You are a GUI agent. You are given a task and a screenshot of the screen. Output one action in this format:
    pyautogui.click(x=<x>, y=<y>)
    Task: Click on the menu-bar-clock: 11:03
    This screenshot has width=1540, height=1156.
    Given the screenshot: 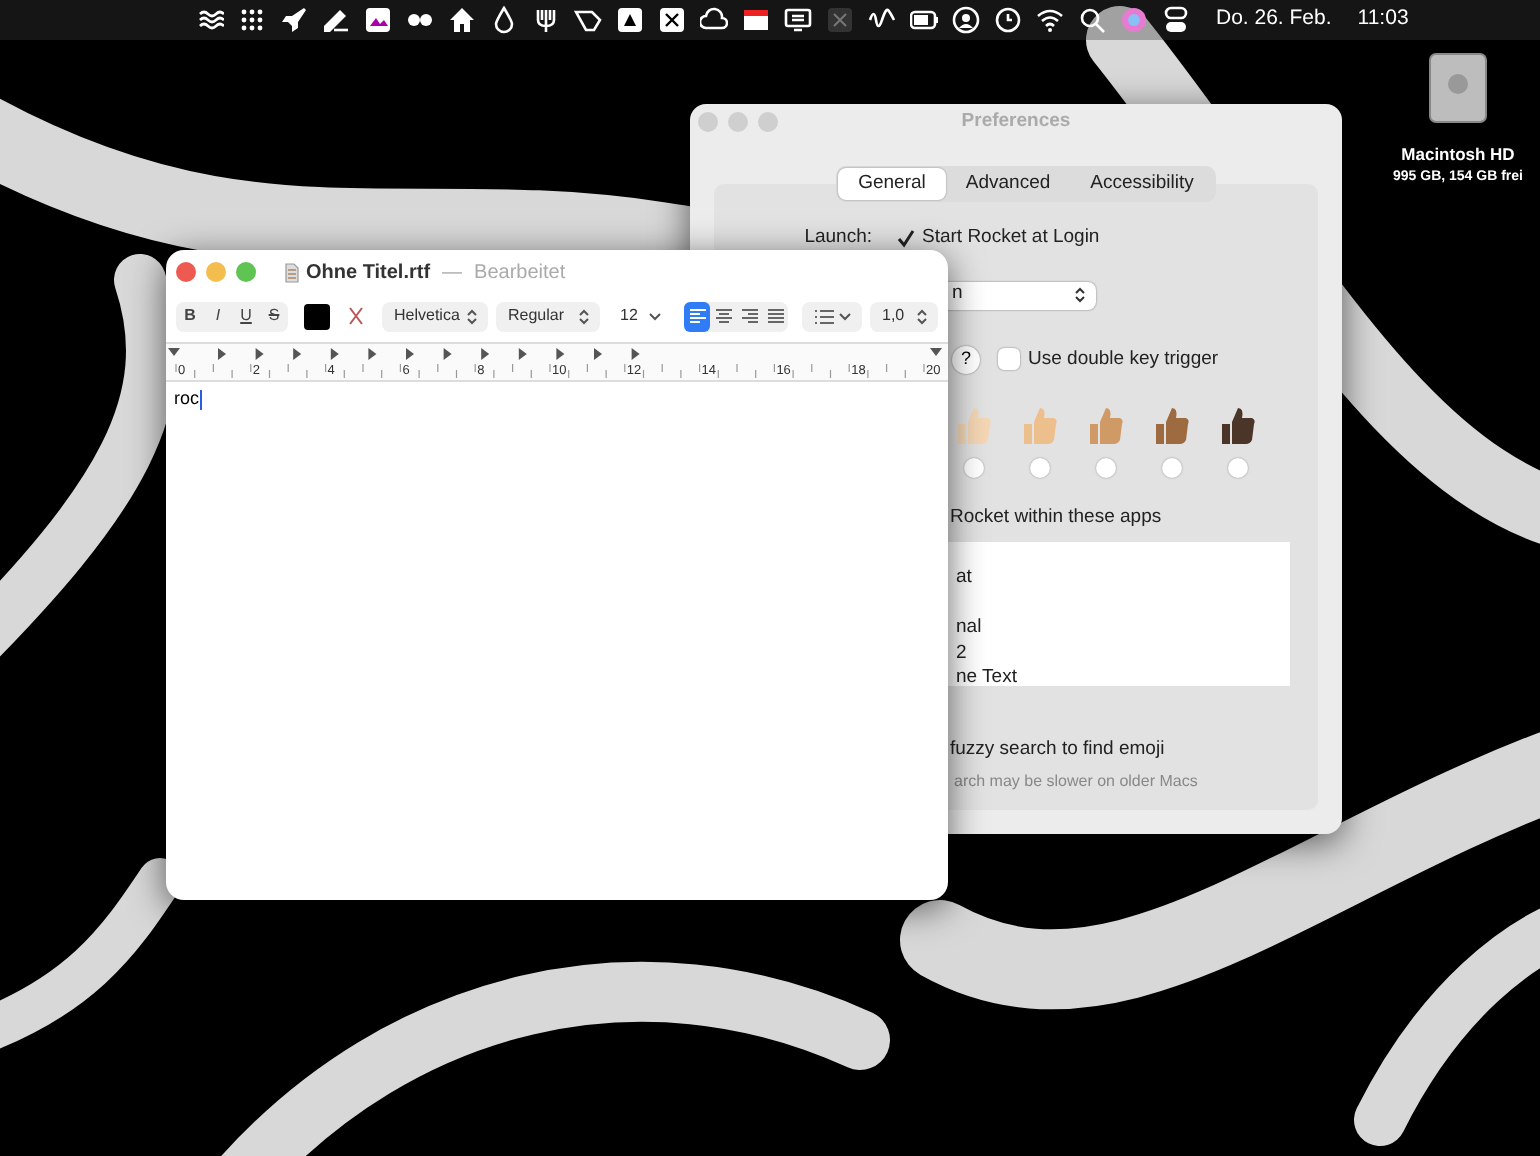 What is the action you would take?
    pyautogui.click(x=1383, y=20)
    